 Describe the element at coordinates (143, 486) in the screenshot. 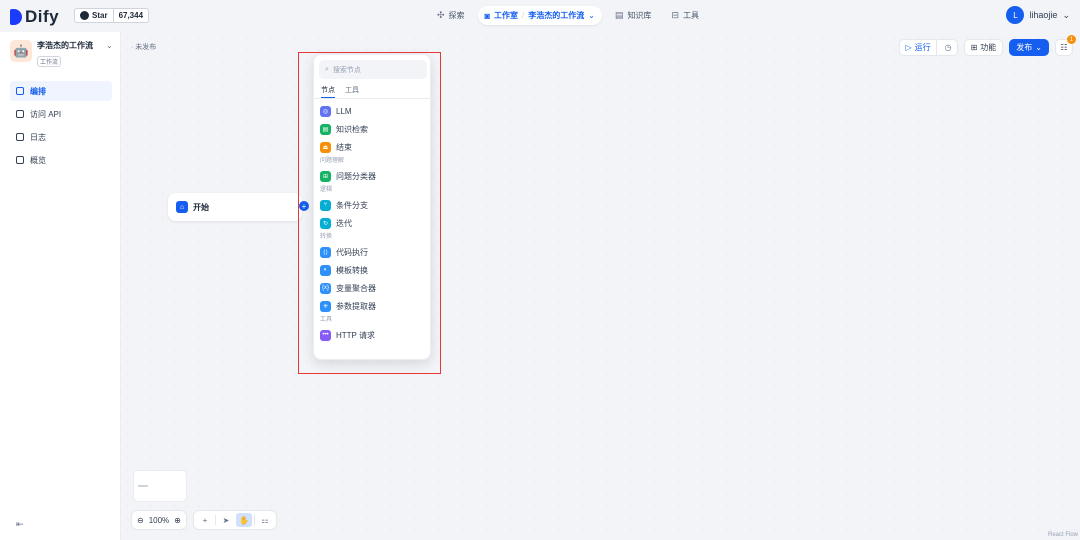

I see `minimap-node` at that location.